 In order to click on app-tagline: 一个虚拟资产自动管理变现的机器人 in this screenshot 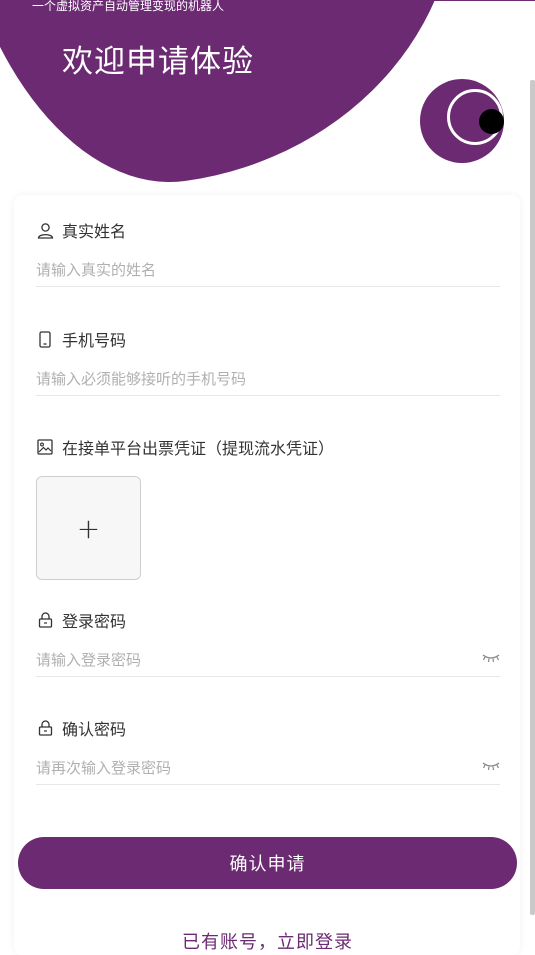, I will do `click(128, 6)`.